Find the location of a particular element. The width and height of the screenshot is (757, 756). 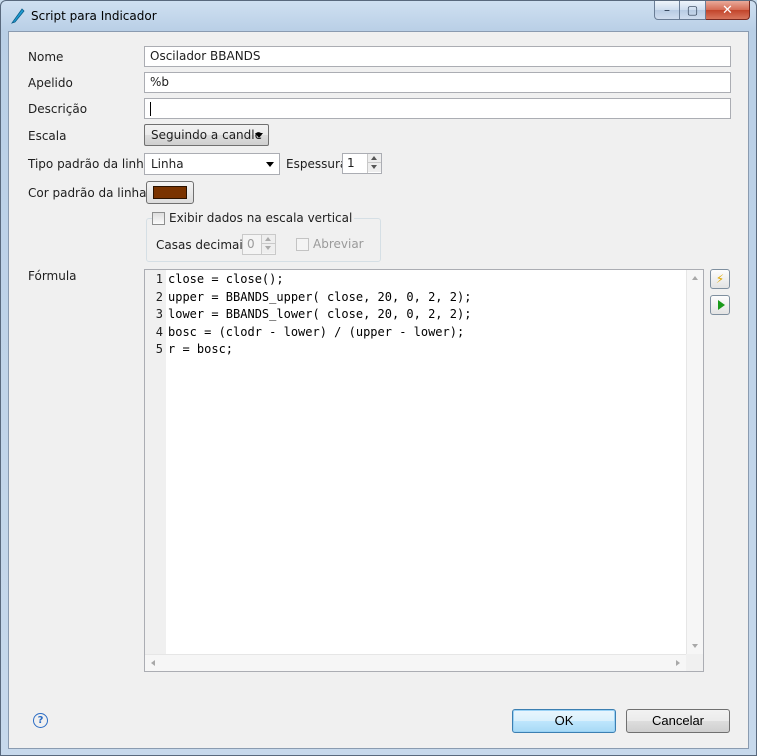

escala-select: Seguindo a candle is located at coordinates (206, 135).